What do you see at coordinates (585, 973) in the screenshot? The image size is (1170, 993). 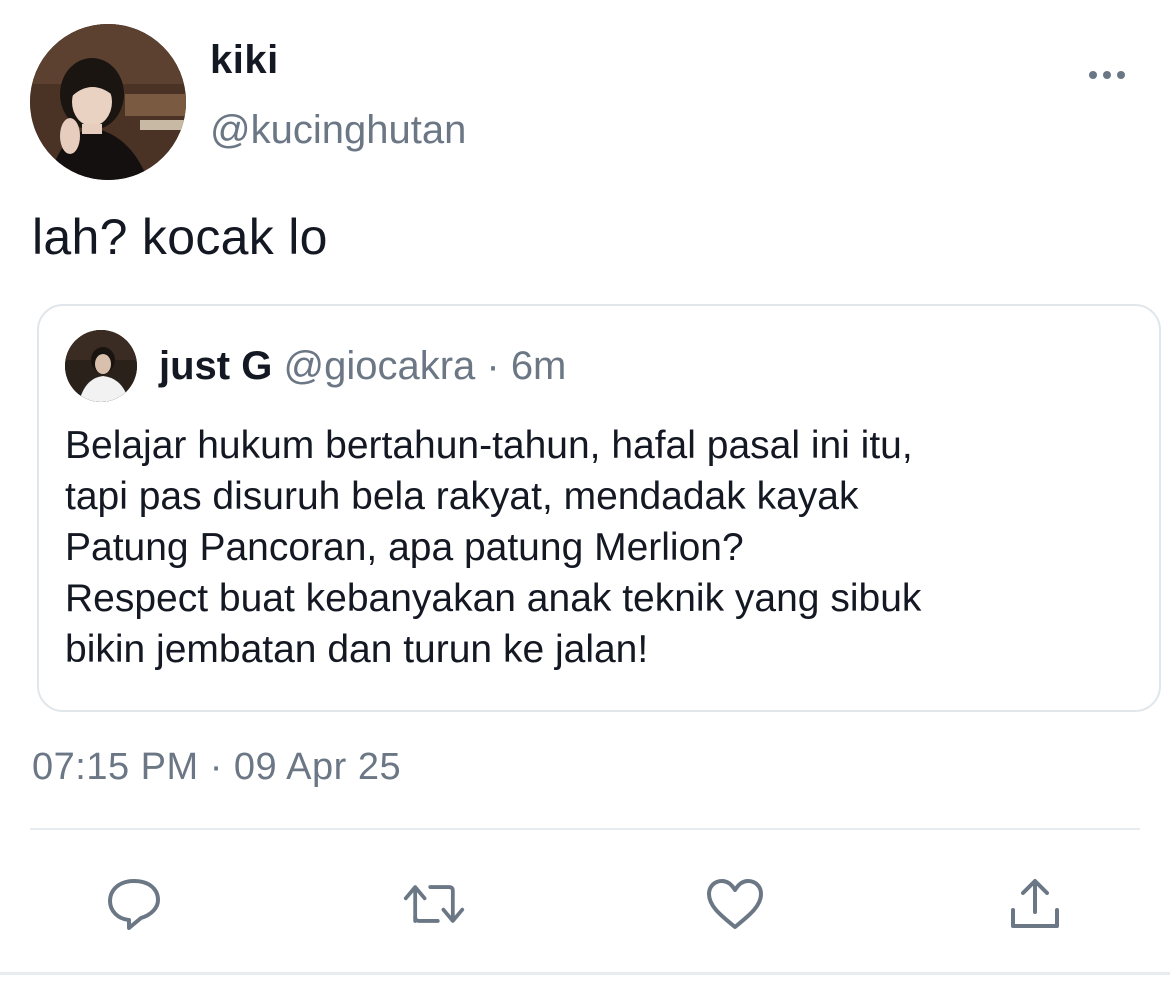 I see `bottom-divider` at bounding box center [585, 973].